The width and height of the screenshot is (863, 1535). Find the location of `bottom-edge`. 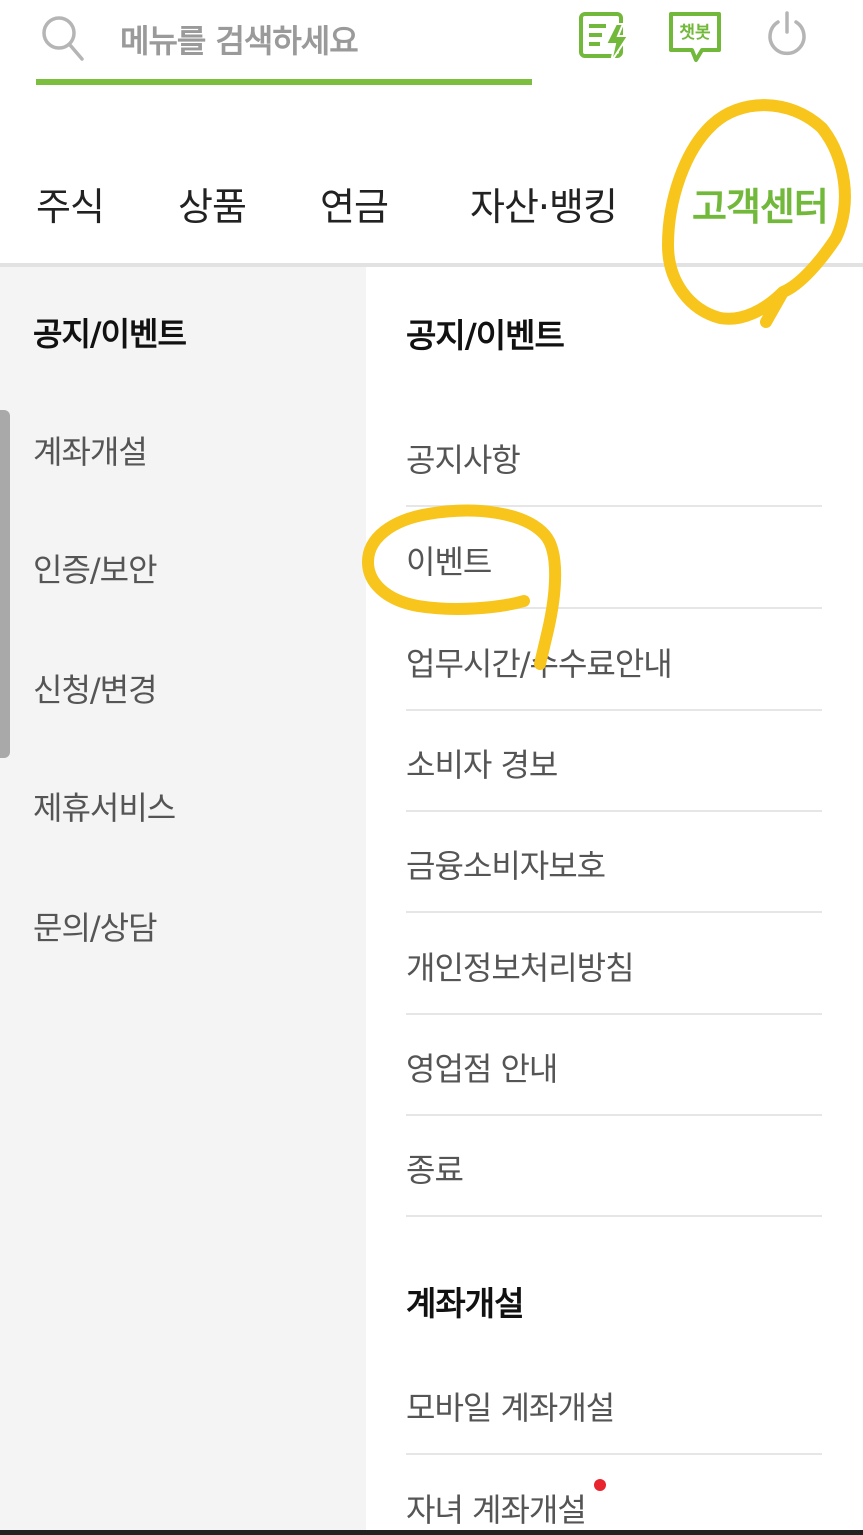

bottom-edge is located at coordinates (431, 1532).